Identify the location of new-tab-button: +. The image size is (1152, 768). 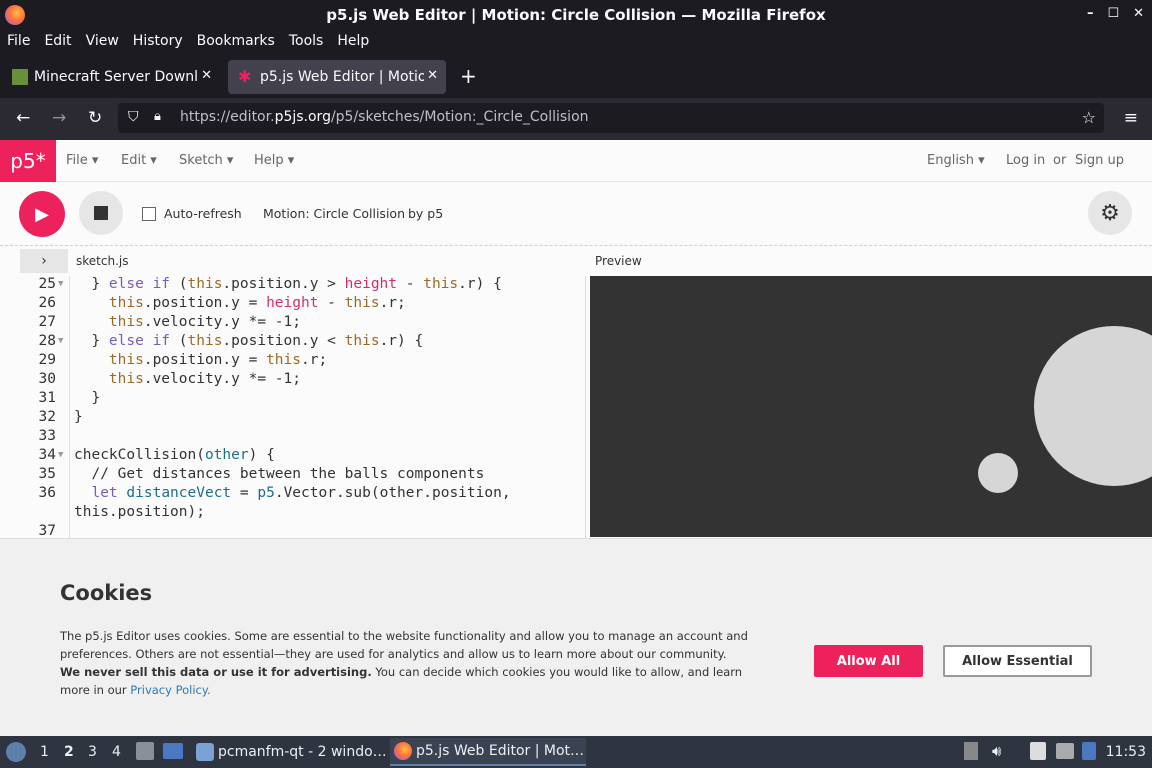
(468, 76).